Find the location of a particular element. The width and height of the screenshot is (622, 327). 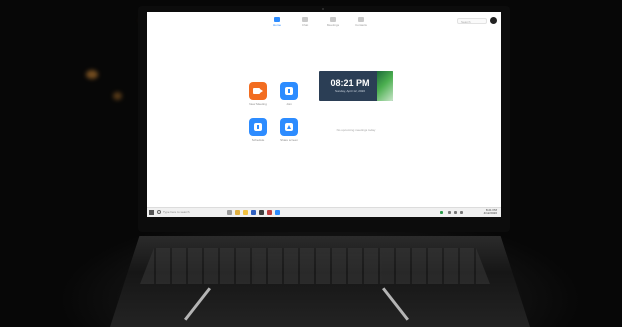

tab-contacts-label: Contacts is located at coordinates (361, 25).